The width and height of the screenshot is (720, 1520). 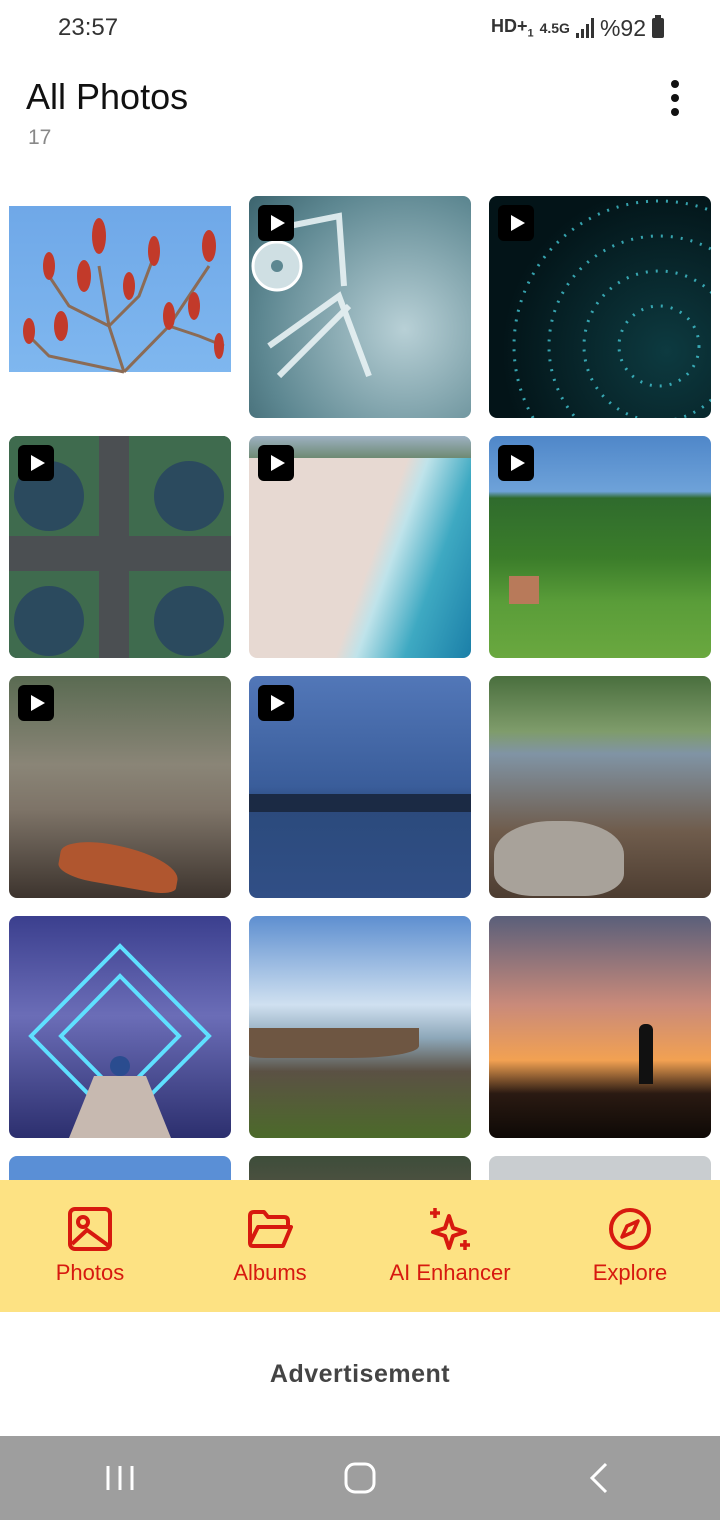 What do you see at coordinates (600, 547) in the screenshot?
I see `video-countryside-field` at bounding box center [600, 547].